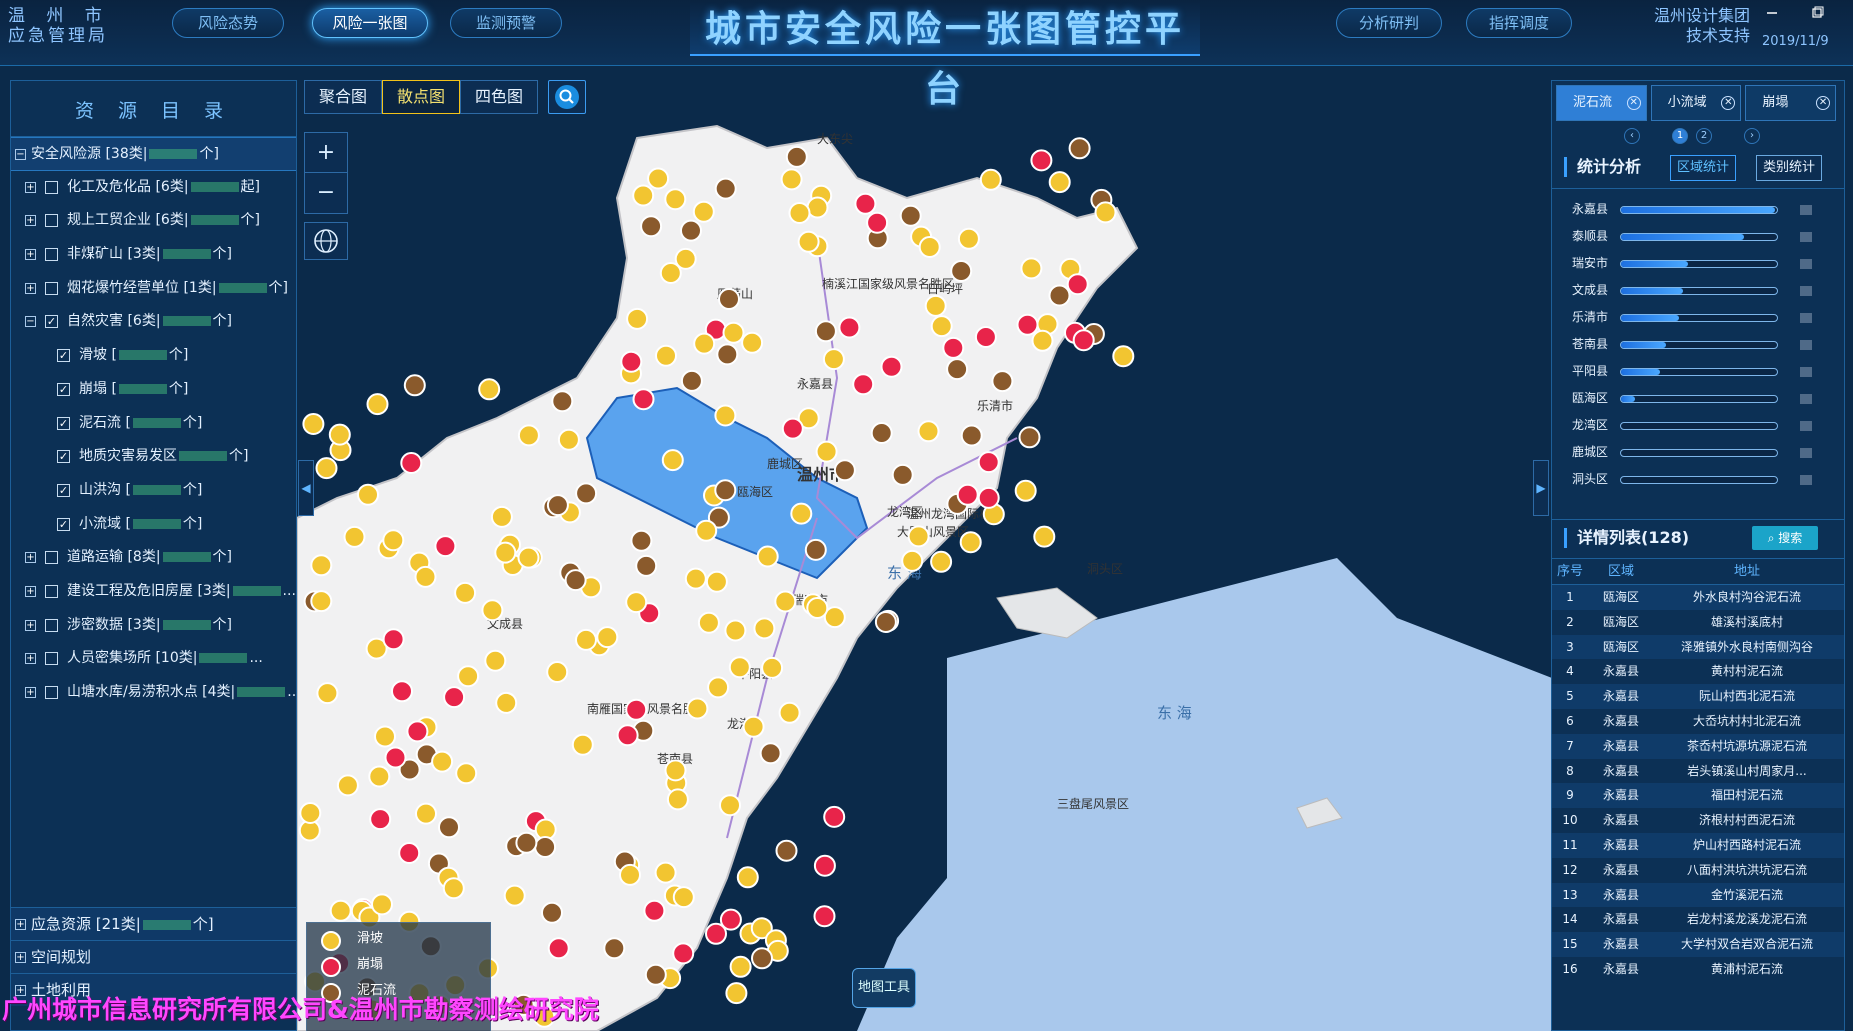 The width and height of the screenshot is (1853, 1031). I want to click on tree-item: + 非煤矿山 [3类| 个], so click(153, 255).